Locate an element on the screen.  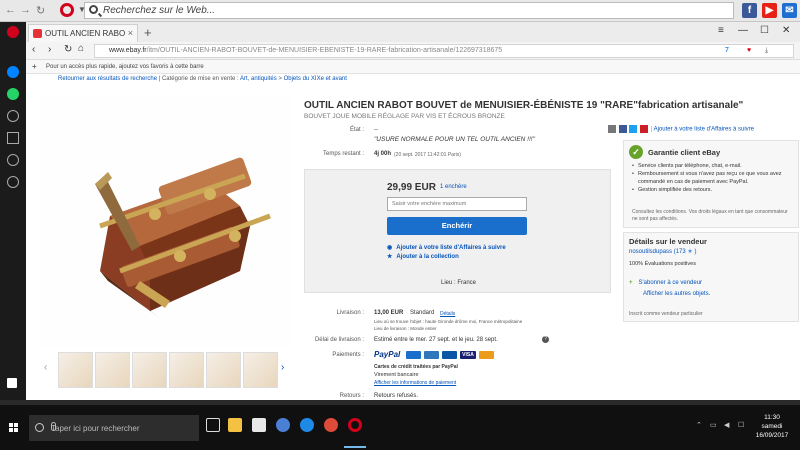
notification-icon: ☐ is located at coordinates (741, 425).